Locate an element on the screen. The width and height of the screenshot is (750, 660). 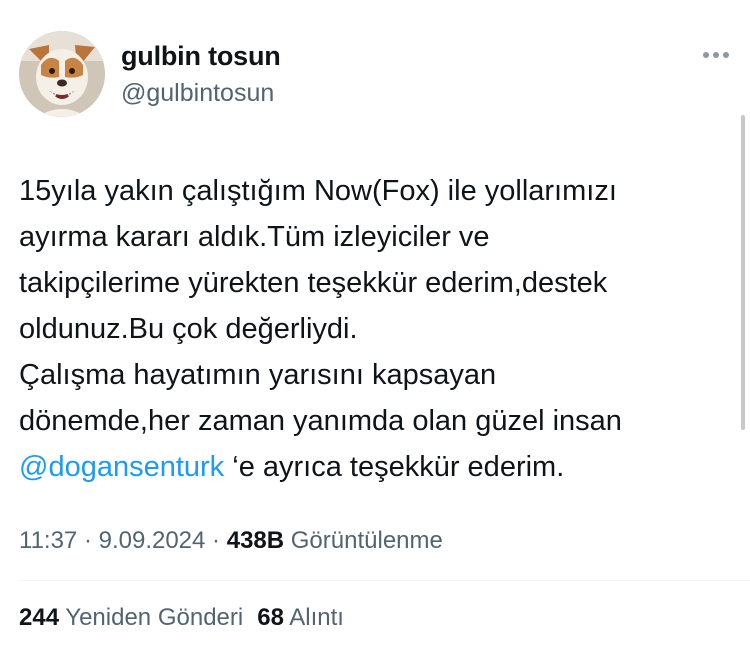
tweet-meta: 11:37 · 9.09.2024 · 438B Görüntülenme is located at coordinates (231, 541).